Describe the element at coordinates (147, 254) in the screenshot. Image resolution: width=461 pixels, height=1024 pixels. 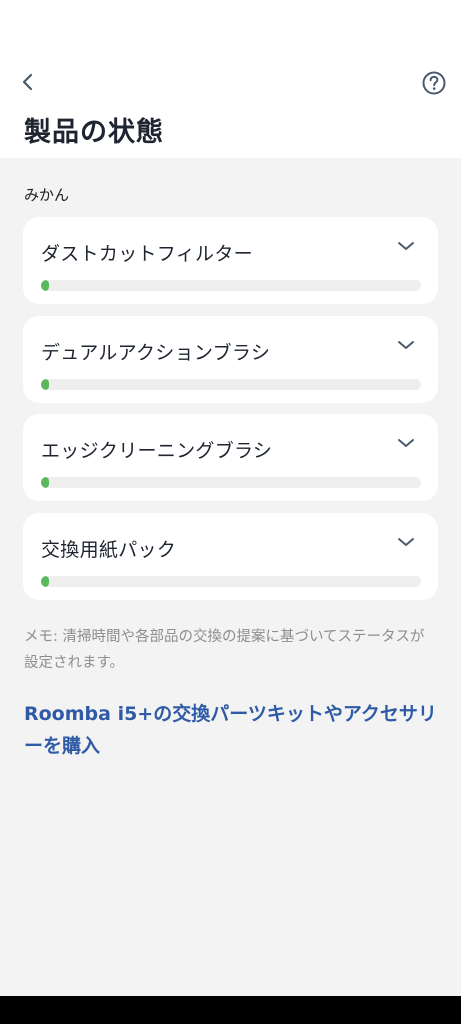
I see `part-label: ダストカットフィルター` at that location.